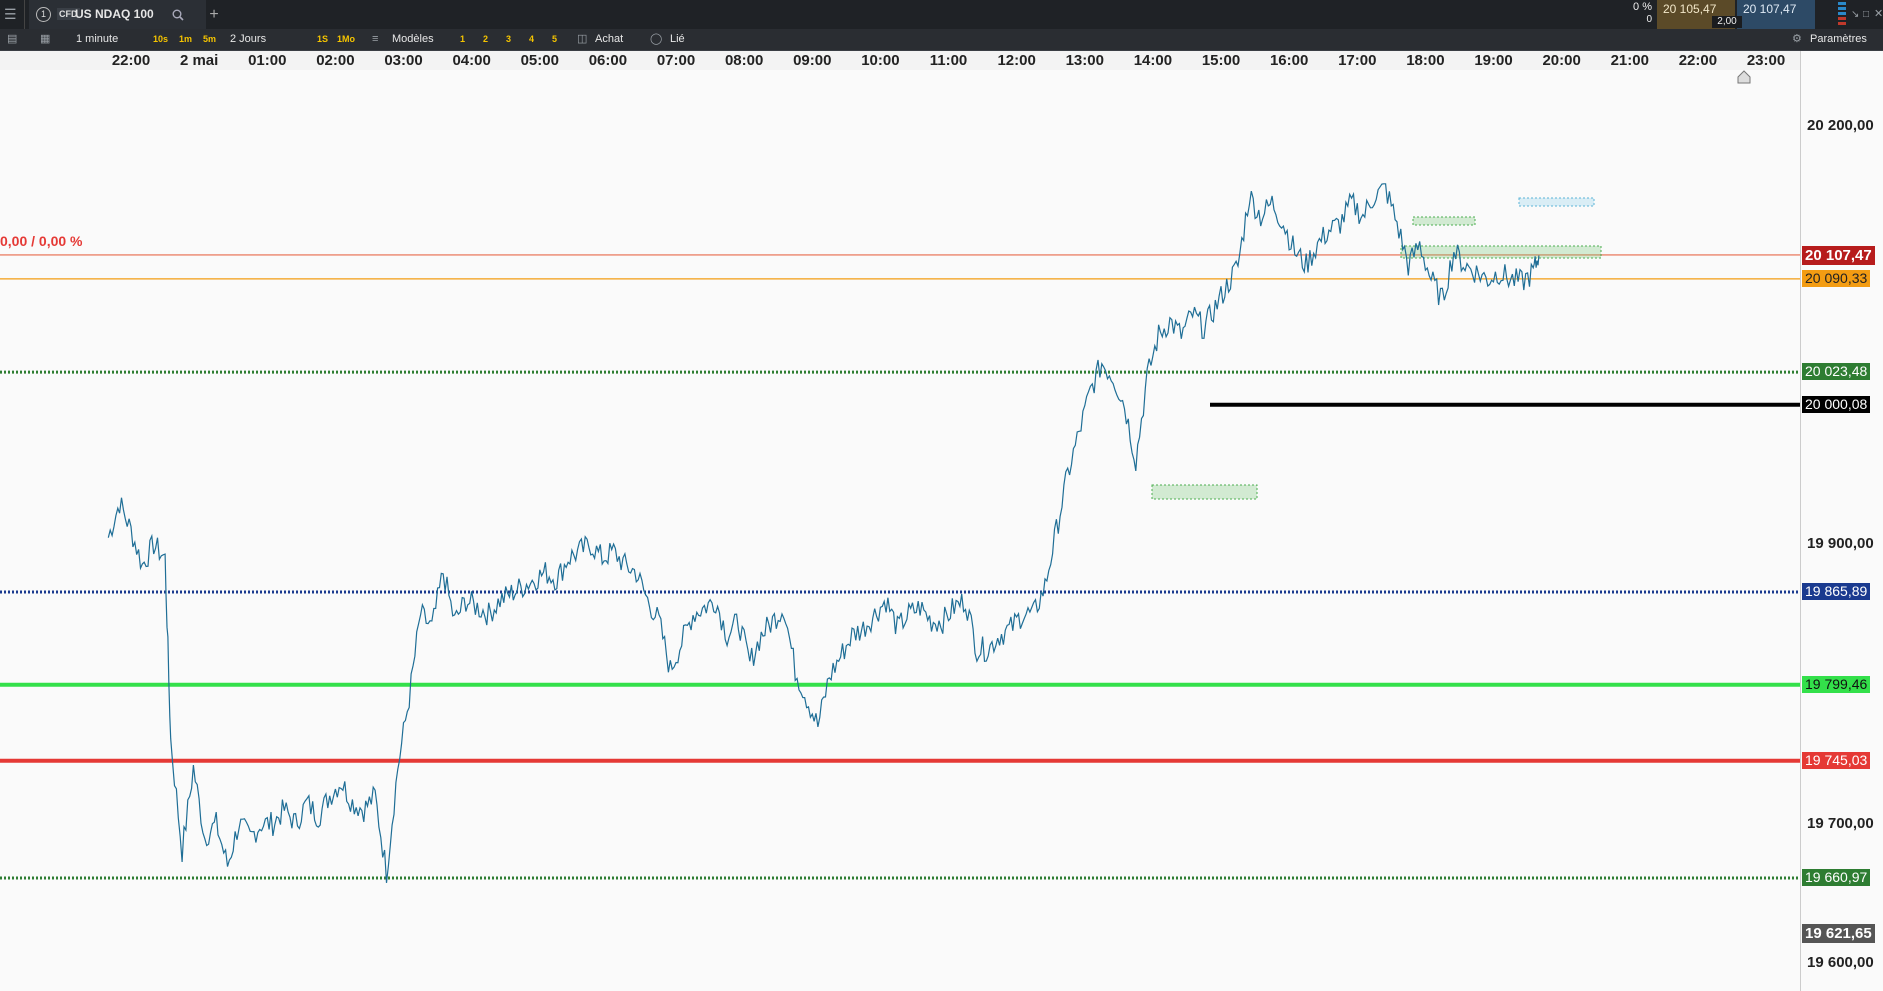 The height and width of the screenshot is (991, 1883). What do you see at coordinates (1840, 963) in the screenshot?
I see `price-label: 19 600,00` at bounding box center [1840, 963].